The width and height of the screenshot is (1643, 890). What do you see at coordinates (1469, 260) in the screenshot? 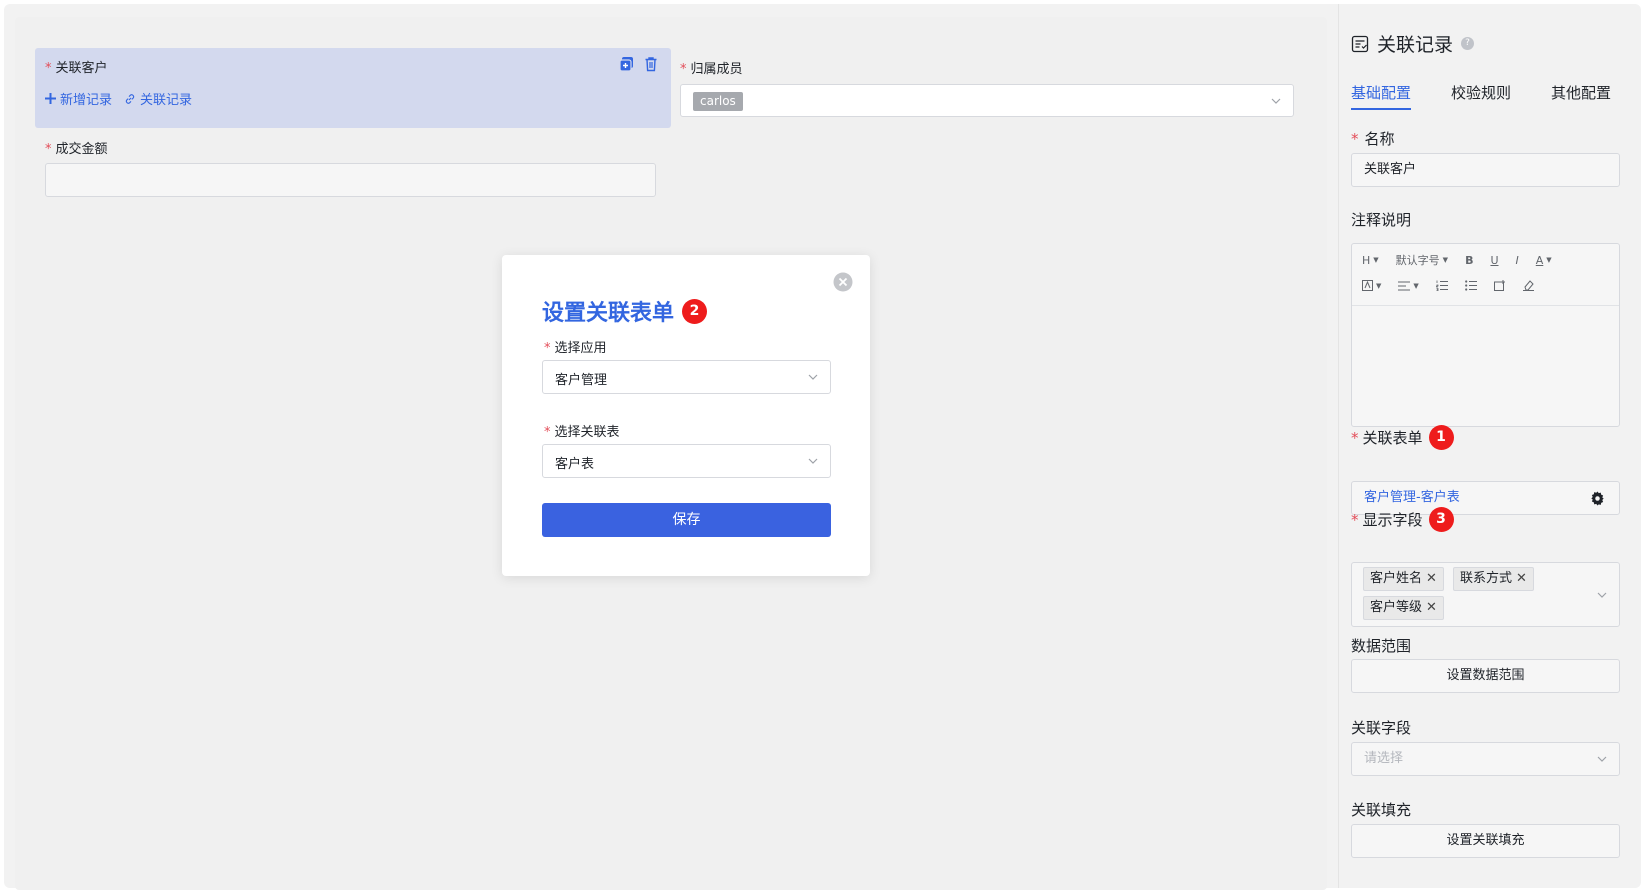
I see `bold-icon: B` at bounding box center [1469, 260].